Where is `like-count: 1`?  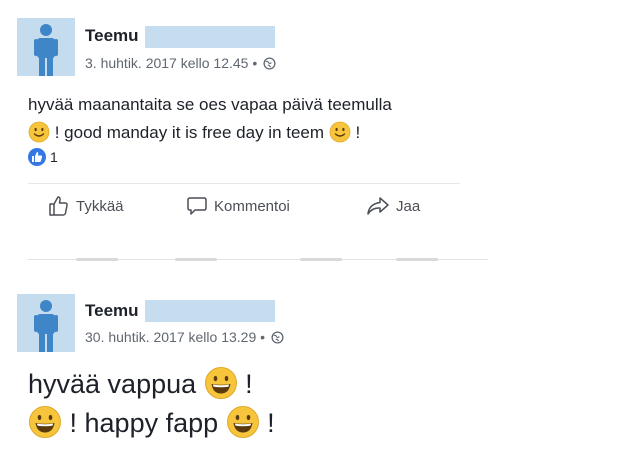
like-count: 1 is located at coordinates (54, 157).